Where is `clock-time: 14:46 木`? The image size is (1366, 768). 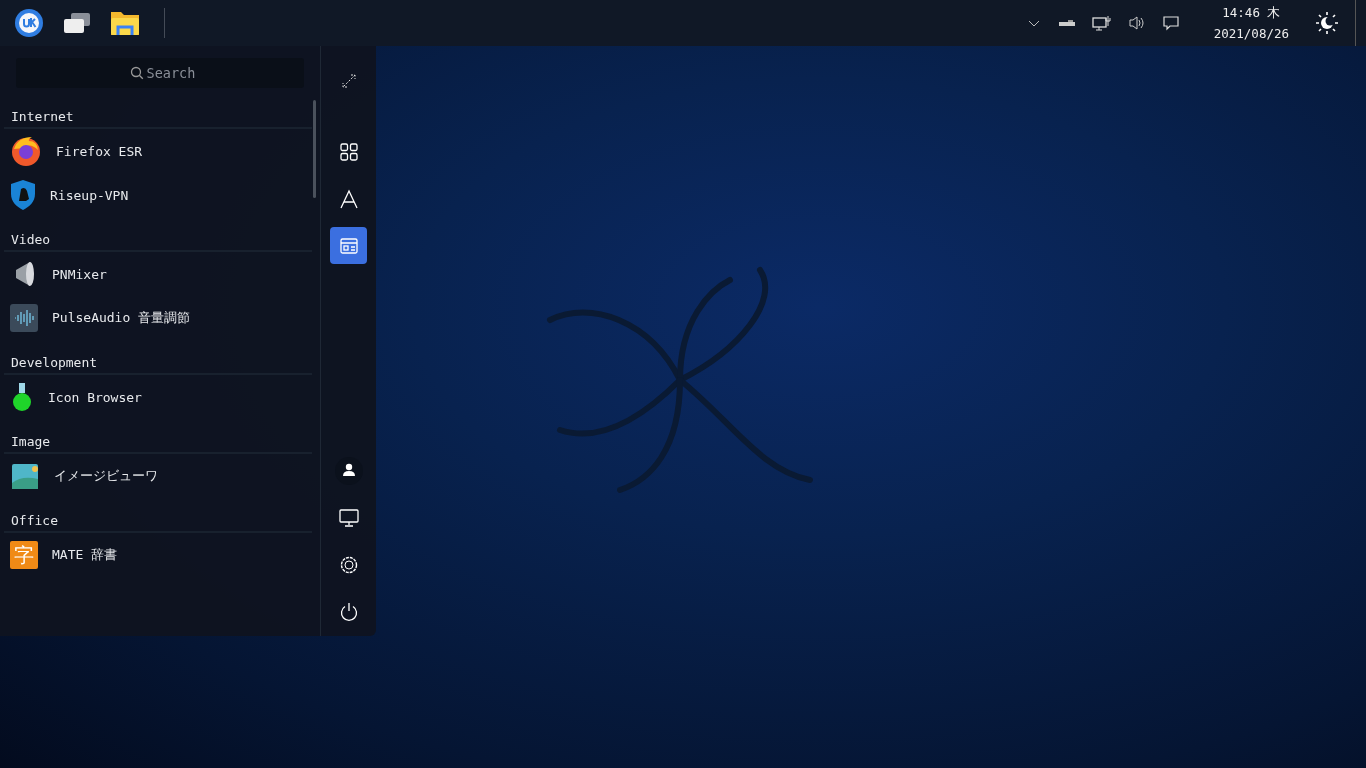 clock-time: 14:46 木 is located at coordinates (1251, 13).